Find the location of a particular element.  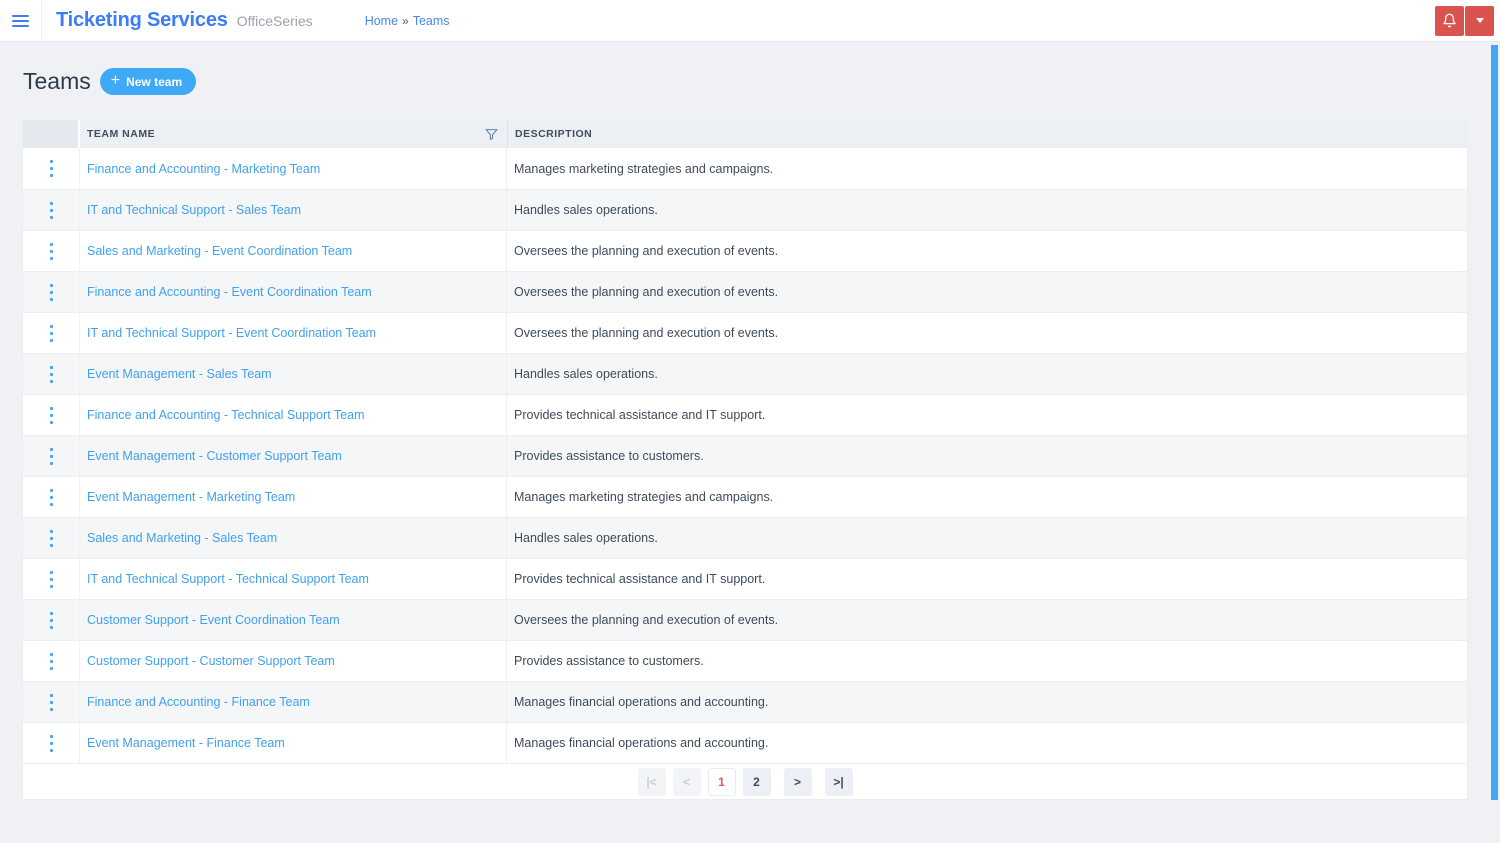

team-name-cell: Finance and Accounting - Finance Team is located at coordinates (293, 702).